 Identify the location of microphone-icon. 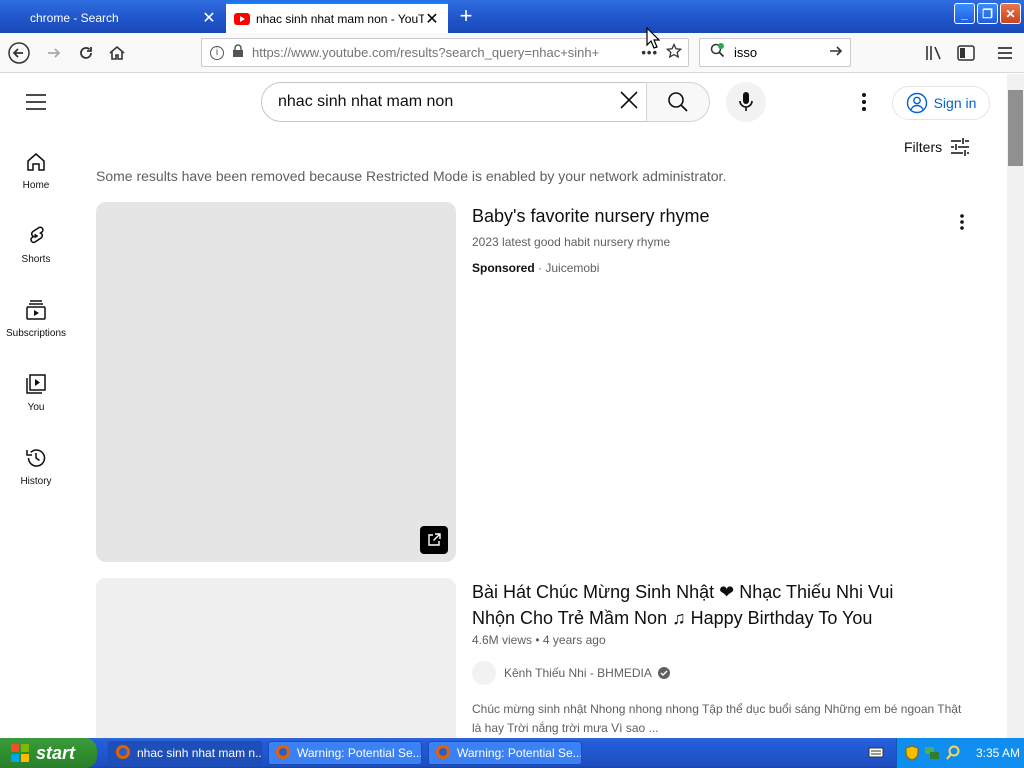
(746, 101).